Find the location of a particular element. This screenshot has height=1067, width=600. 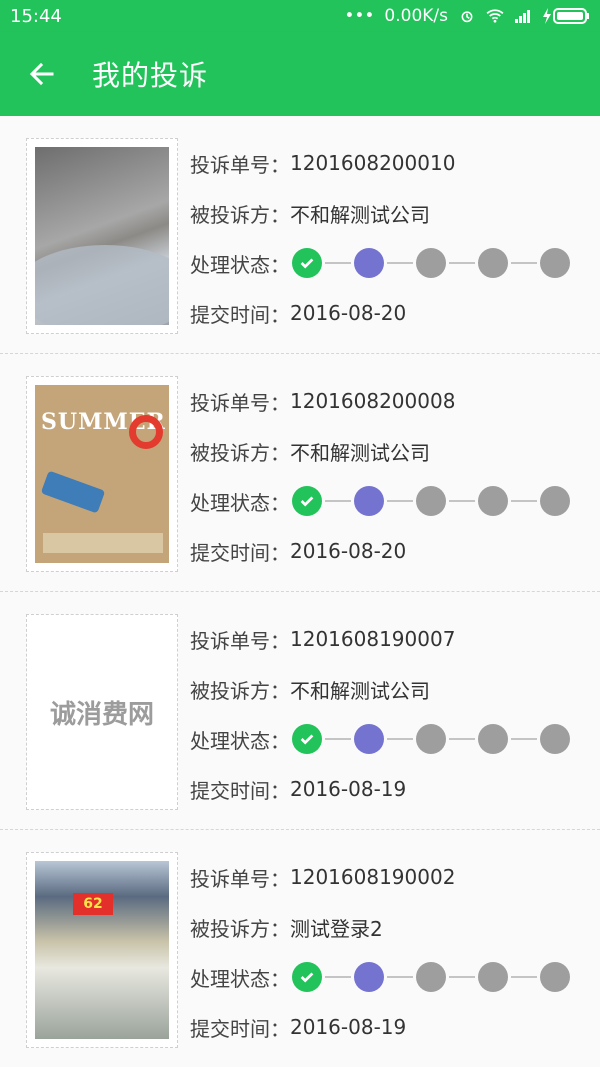

poster-thumbnail: SUMMER is located at coordinates (102, 474).